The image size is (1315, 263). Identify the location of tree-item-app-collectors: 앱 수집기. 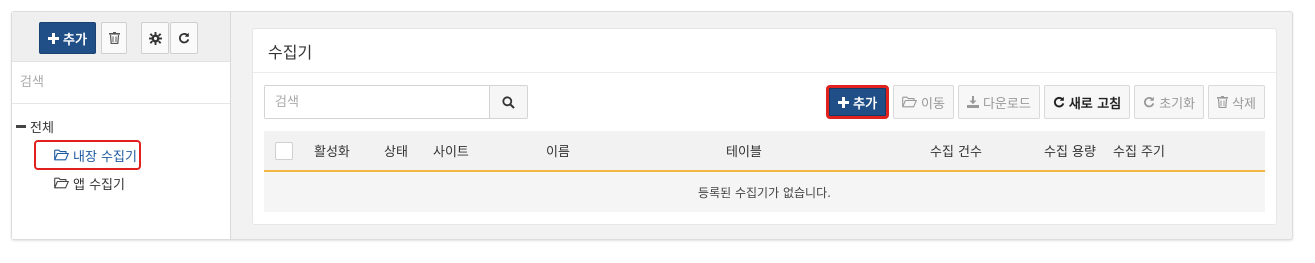
(121, 183).